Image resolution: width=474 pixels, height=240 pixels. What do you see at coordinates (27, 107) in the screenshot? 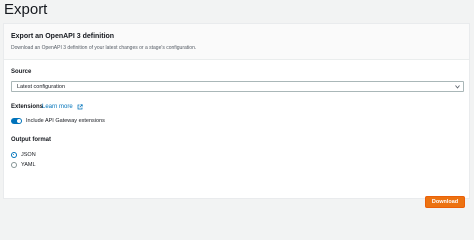
I see `extensions-label: Extensions` at bounding box center [27, 107].